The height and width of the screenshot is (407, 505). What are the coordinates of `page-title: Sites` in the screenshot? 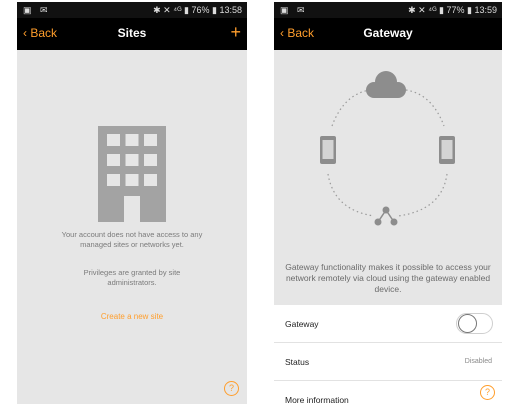 It's located at (132, 33).